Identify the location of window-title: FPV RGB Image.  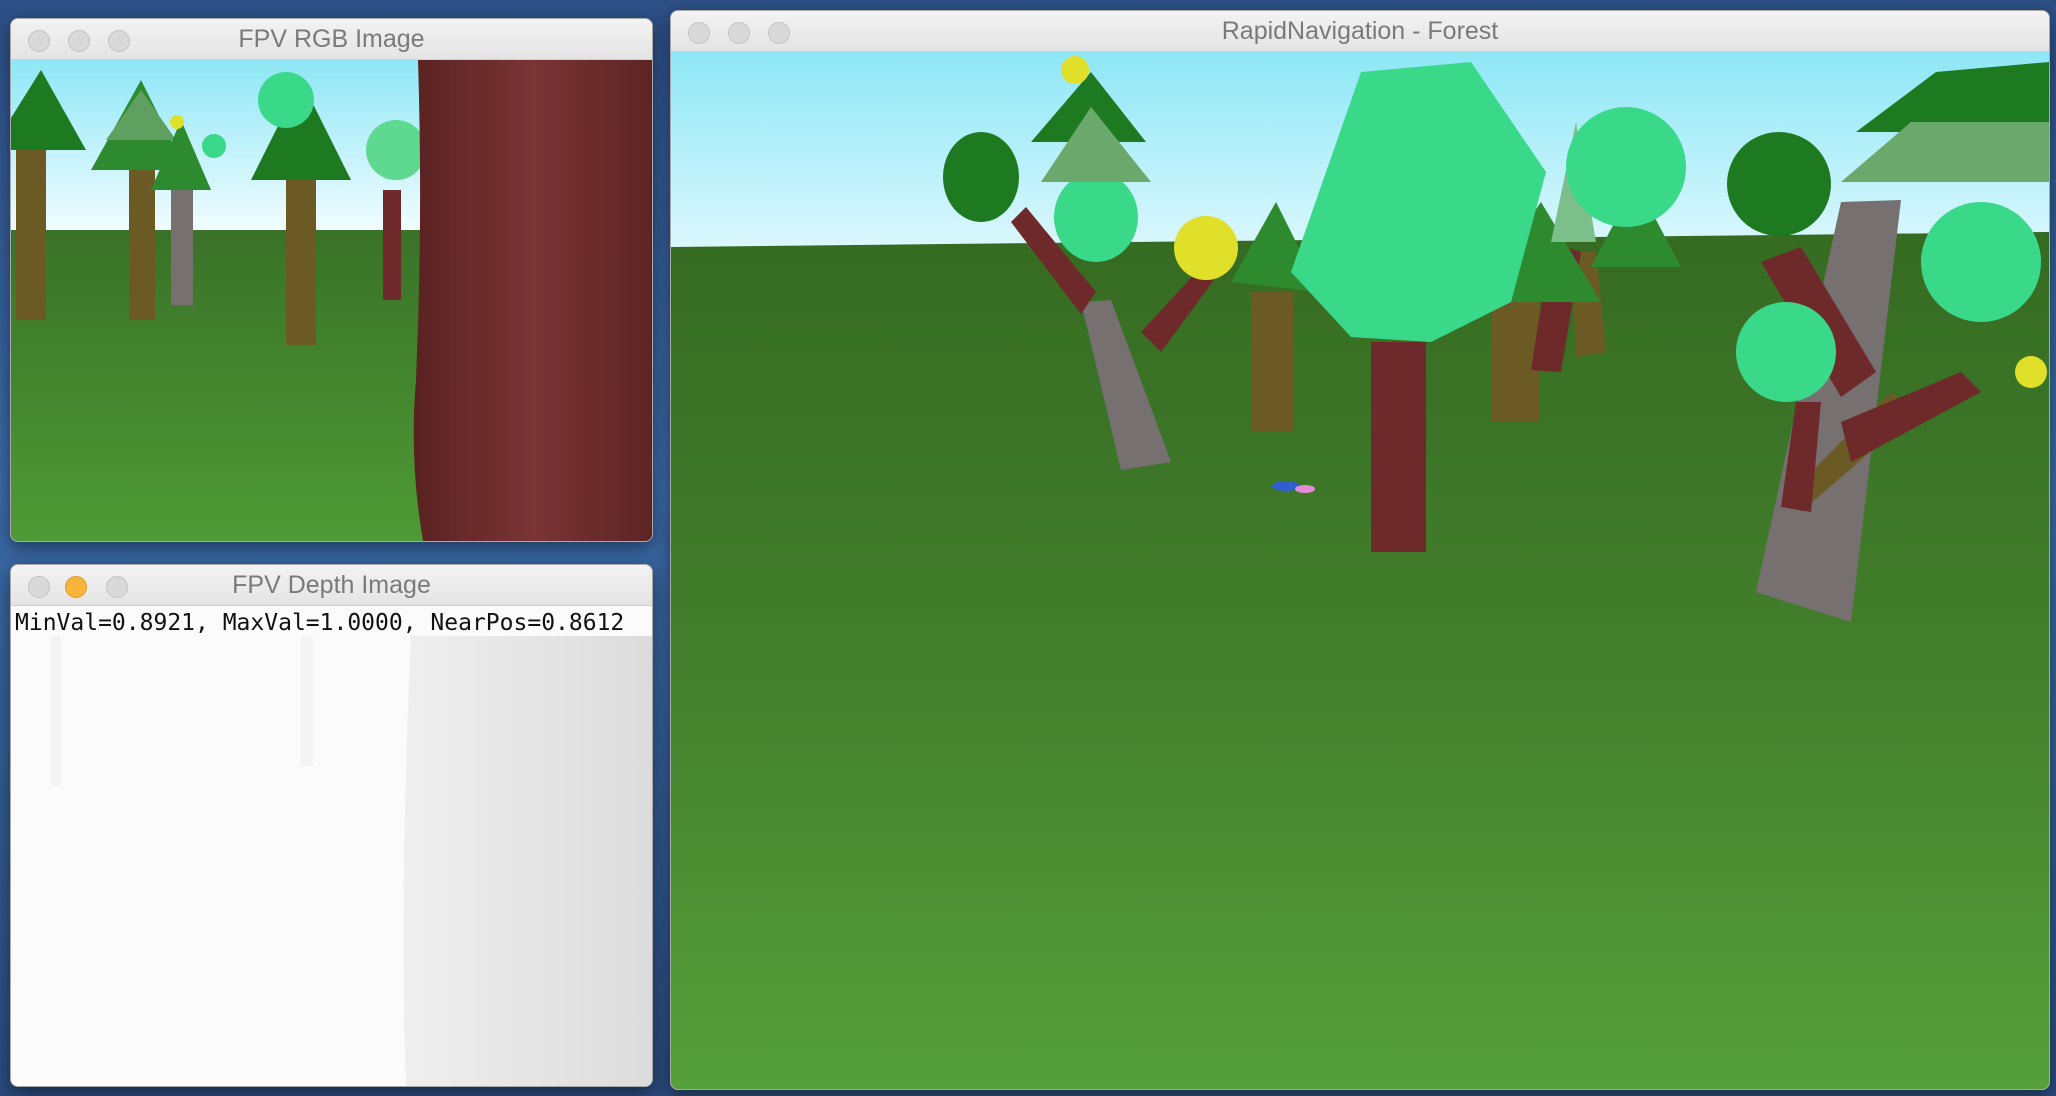
(331, 39).